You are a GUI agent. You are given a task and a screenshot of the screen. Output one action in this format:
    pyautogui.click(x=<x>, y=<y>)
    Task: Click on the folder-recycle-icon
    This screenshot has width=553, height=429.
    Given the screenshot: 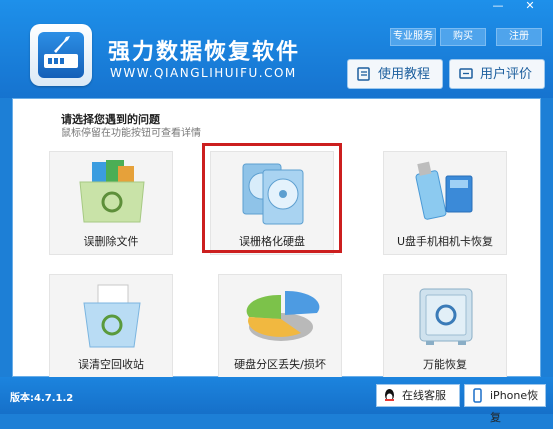 What is the action you would take?
    pyautogui.click(x=112, y=191)
    